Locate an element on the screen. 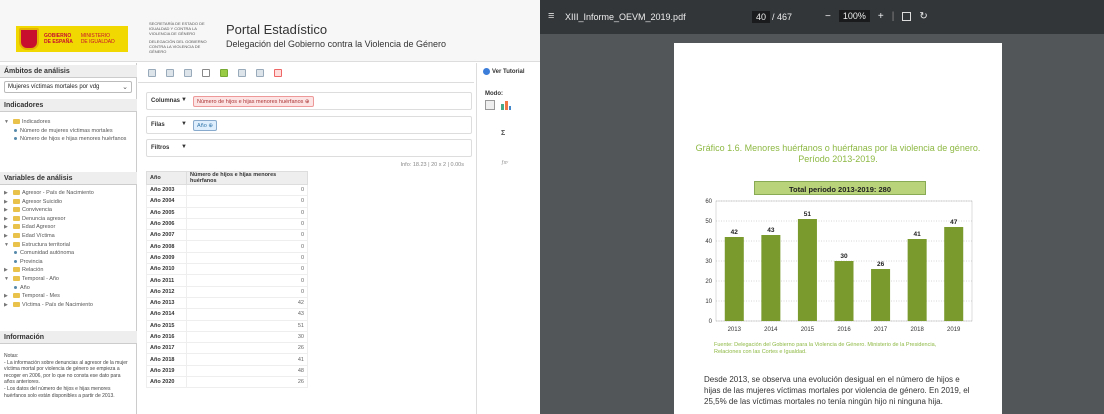  y-tick-label: 10 is located at coordinates (708, 302).